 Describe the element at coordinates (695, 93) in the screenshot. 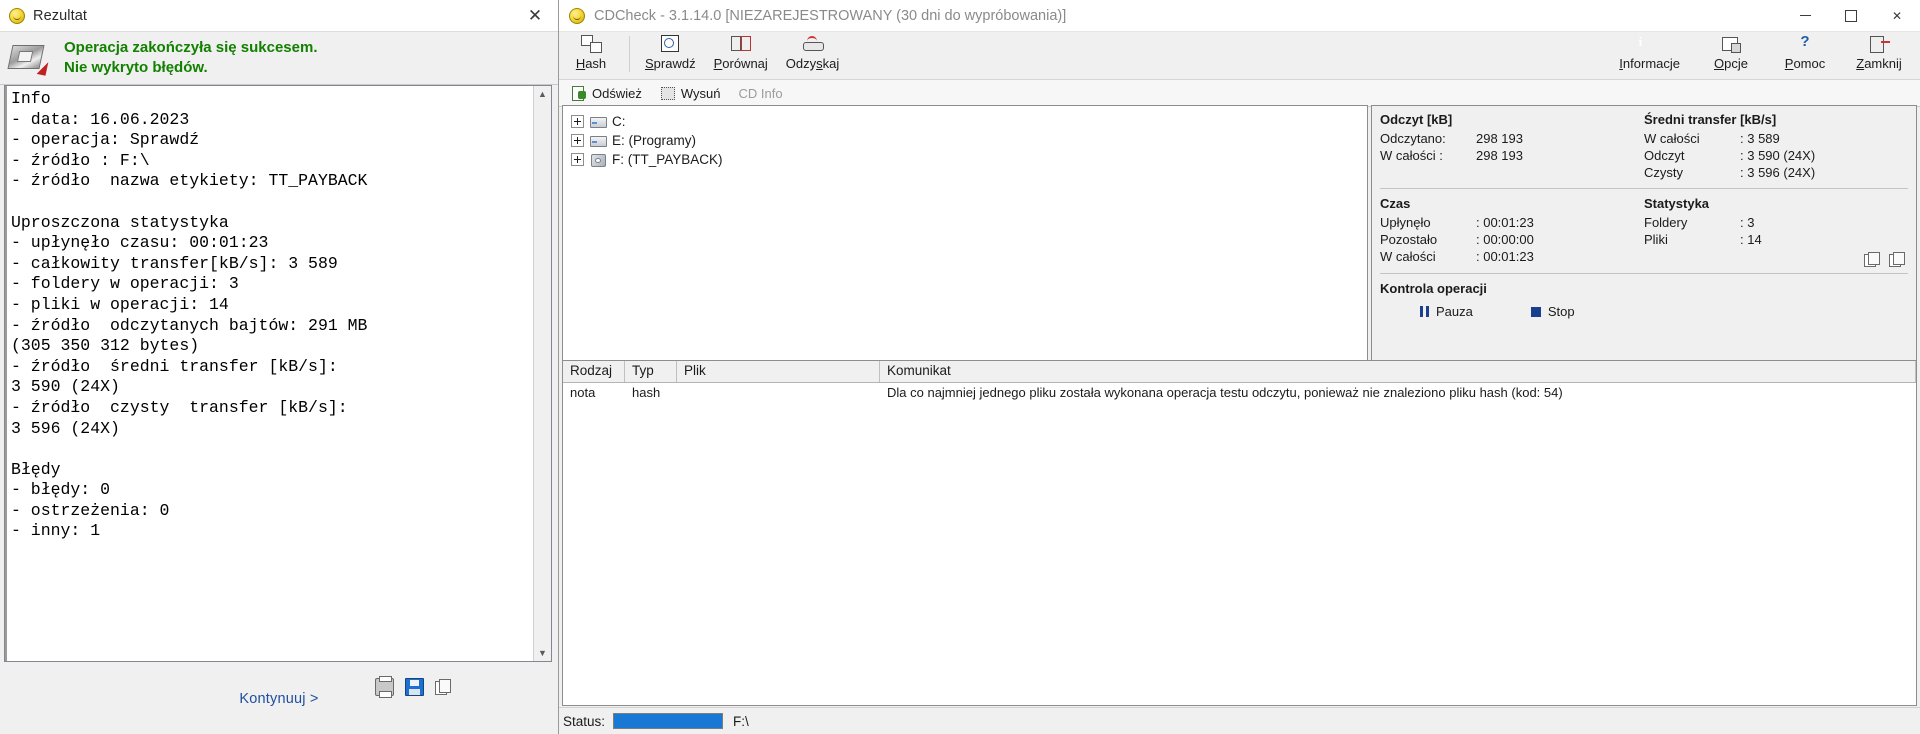

I see `toolbar2-button-wysun: Wysuń` at that location.